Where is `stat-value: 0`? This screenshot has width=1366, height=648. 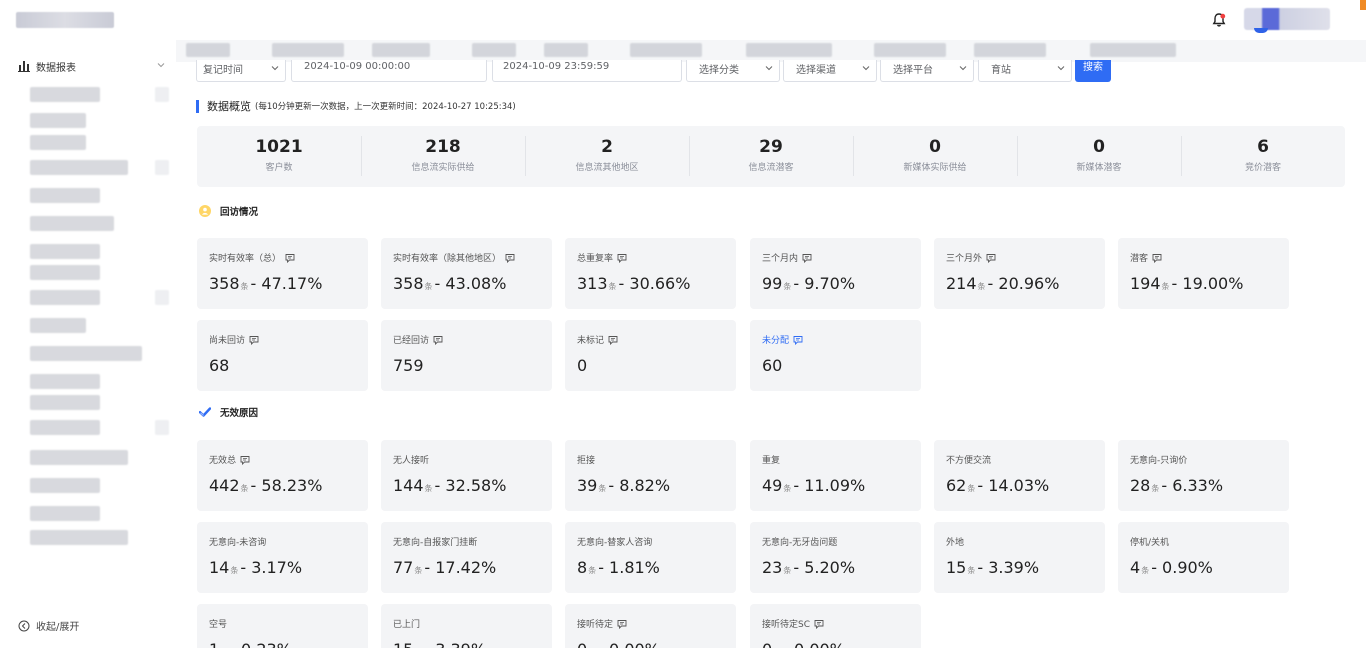 stat-value: 0 is located at coordinates (935, 147).